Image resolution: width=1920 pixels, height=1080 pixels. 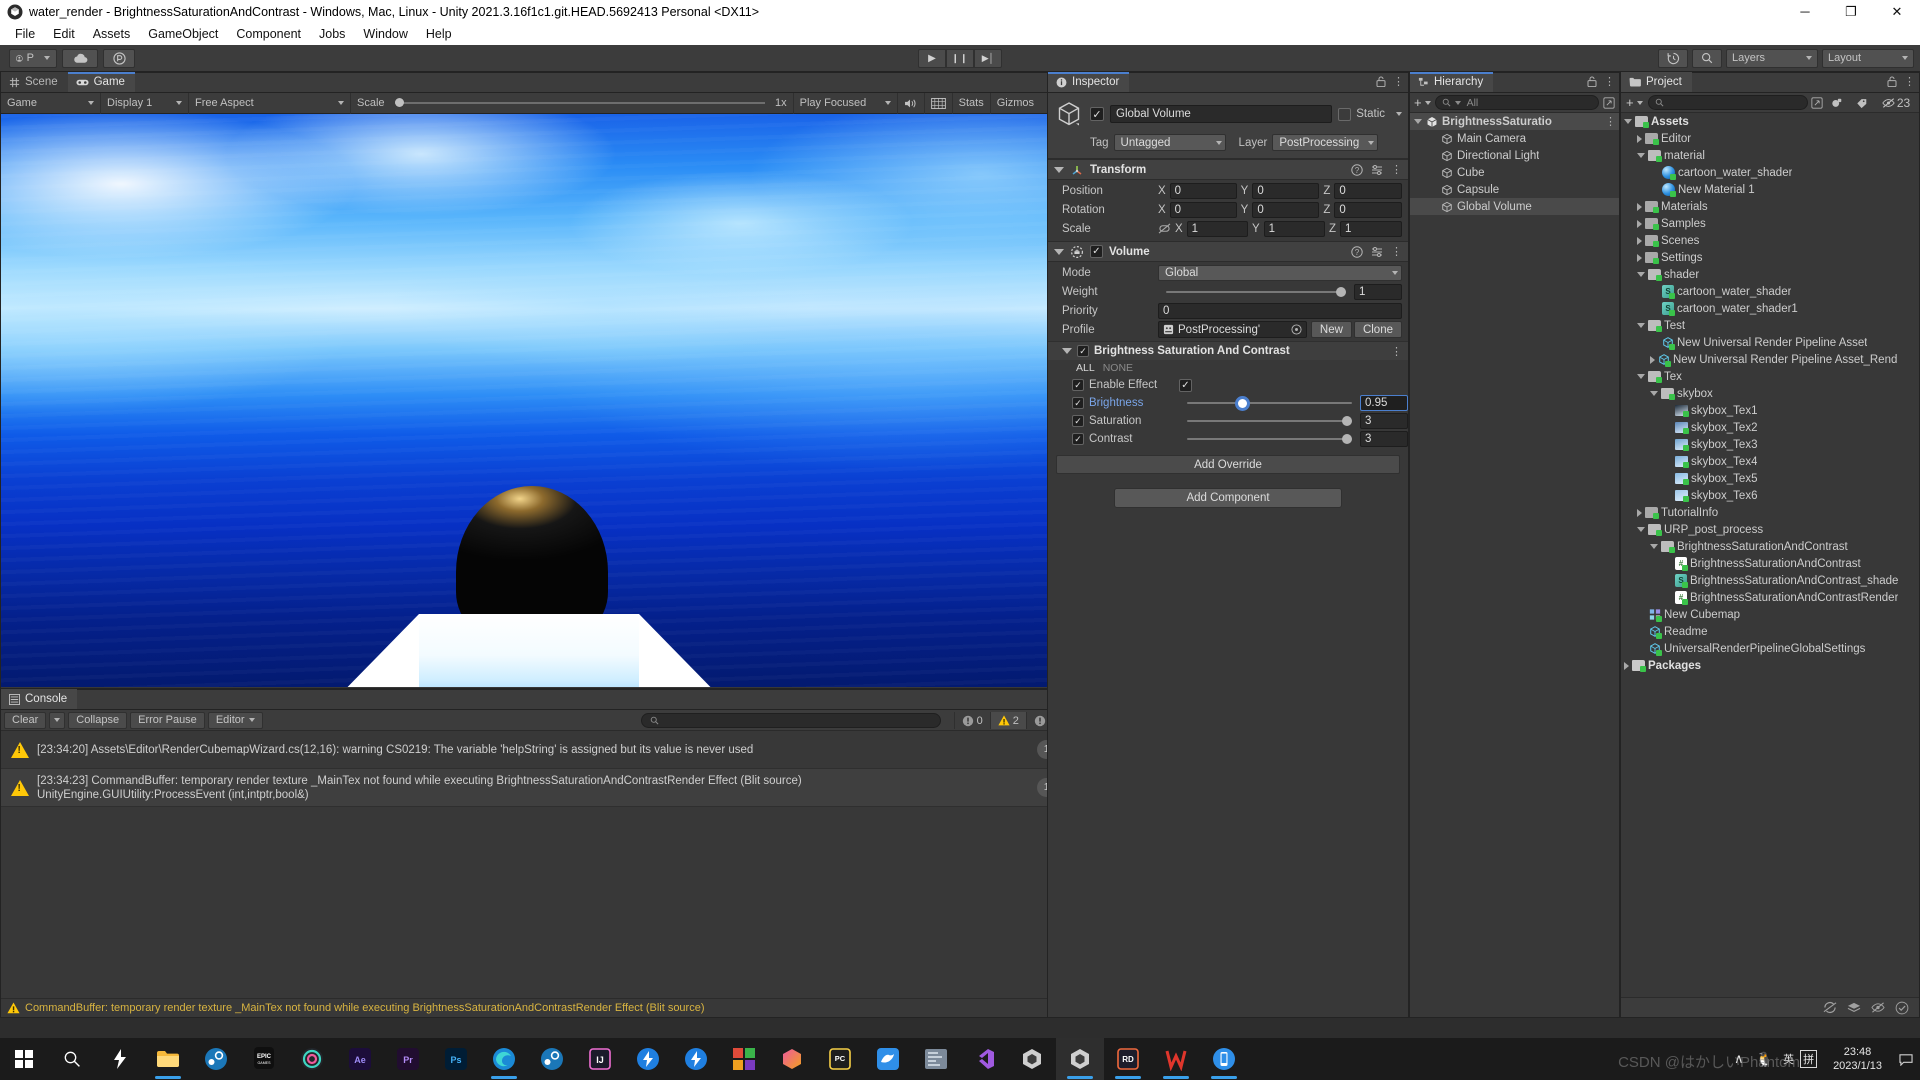 What do you see at coordinates (971, 720) in the screenshot?
I see `info-count: 0` at bounding box center [971, 720].